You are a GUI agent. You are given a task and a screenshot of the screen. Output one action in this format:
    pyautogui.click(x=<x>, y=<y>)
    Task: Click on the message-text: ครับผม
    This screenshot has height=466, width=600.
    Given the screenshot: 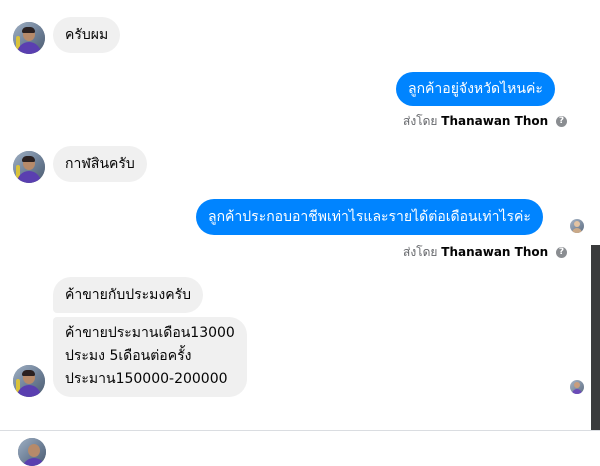 What is the action you would take?
    pyautogui.click(x=87, y=35)
    